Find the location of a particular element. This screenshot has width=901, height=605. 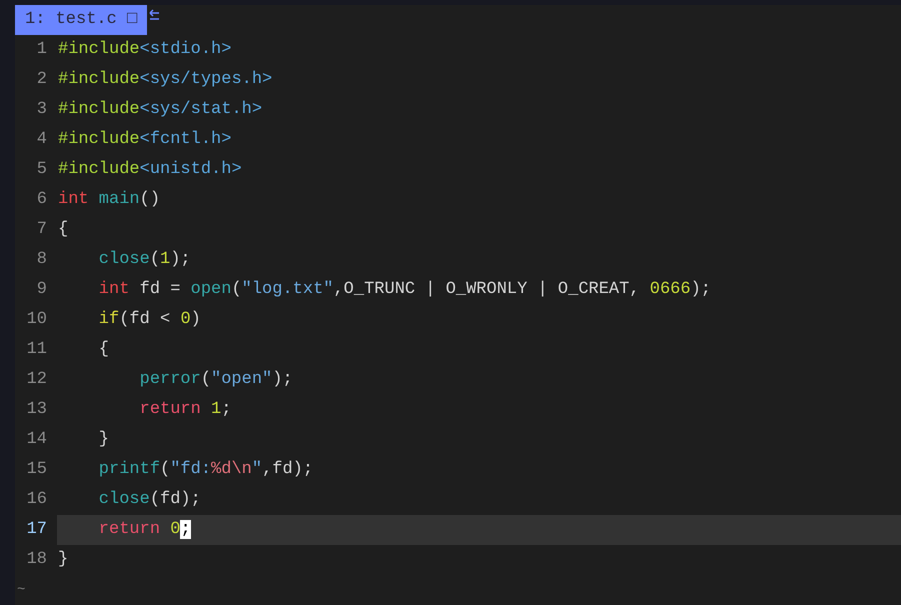

code-line: perror("open"); is located at coordinates (216, 380).